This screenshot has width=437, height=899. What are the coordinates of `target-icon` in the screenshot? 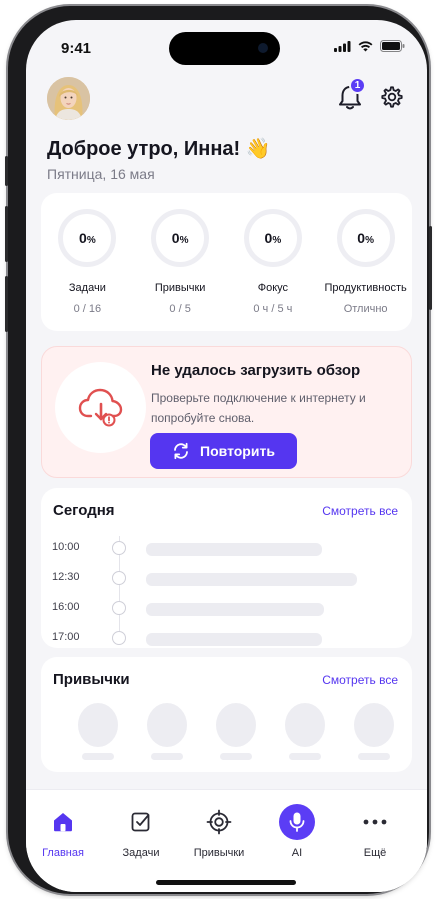 It's located at (219, 822).